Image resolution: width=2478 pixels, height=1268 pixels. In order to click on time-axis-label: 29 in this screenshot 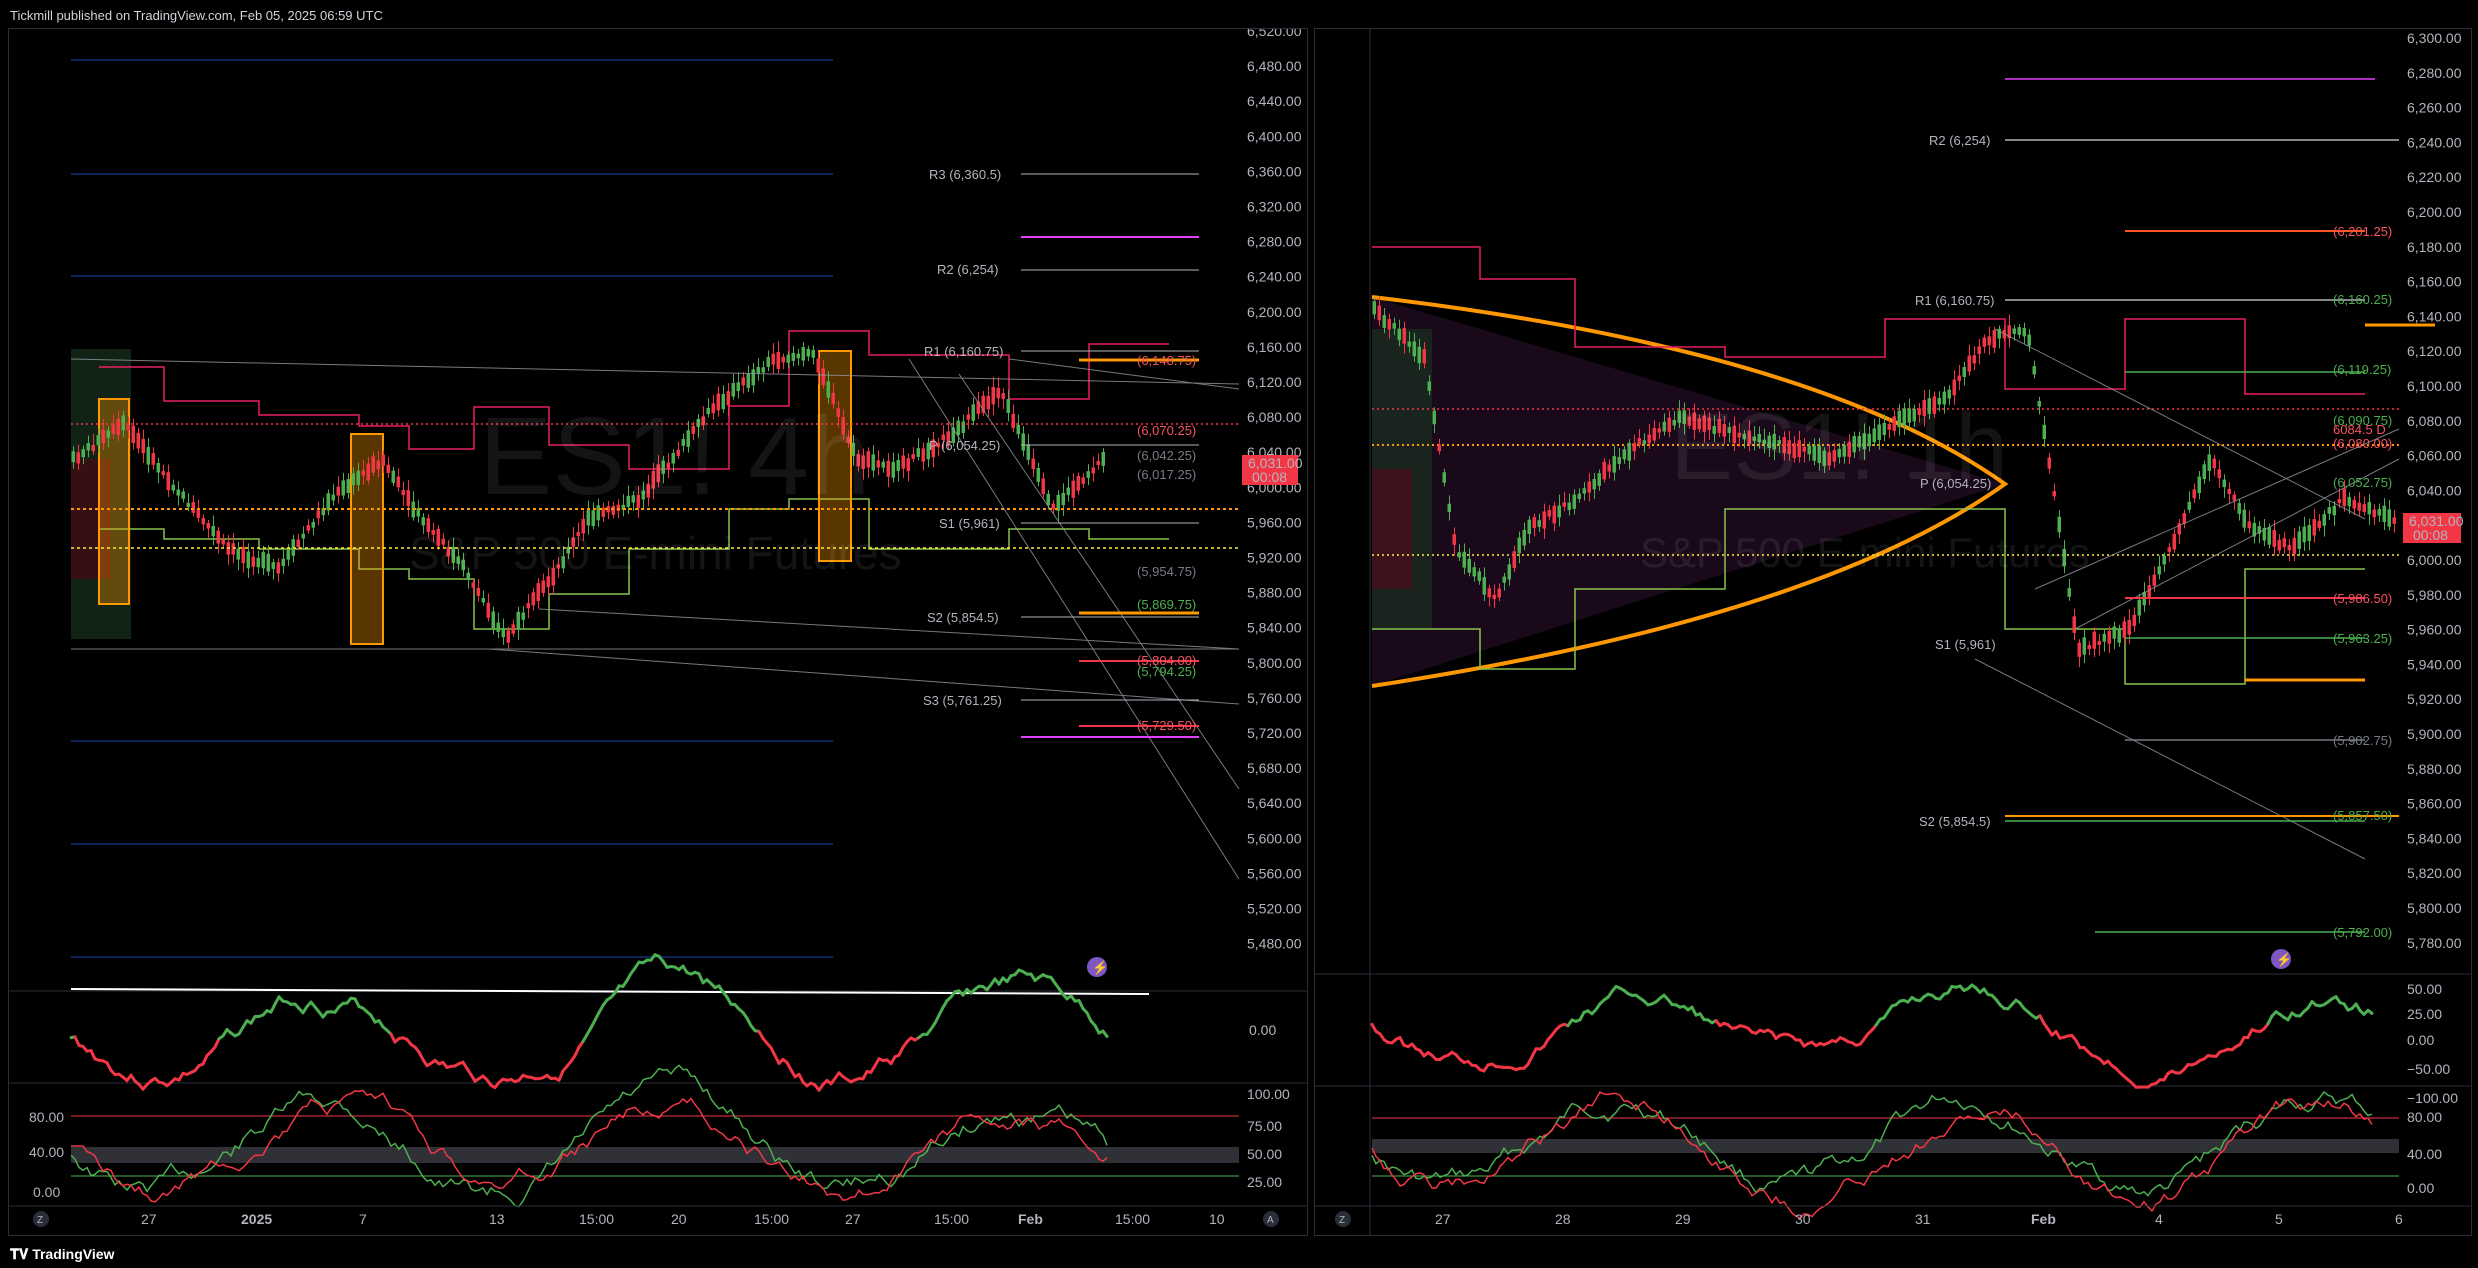, I will do `click(1683, 1219)`.